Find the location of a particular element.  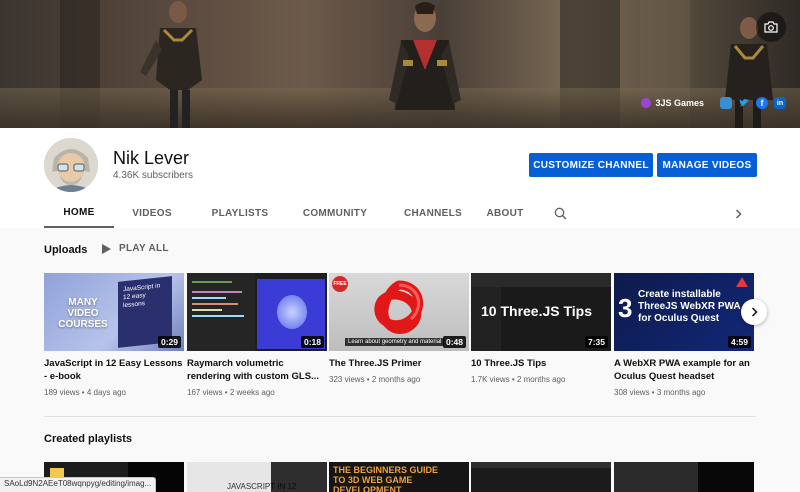

camera-icon is located at coordinates (771, 27).